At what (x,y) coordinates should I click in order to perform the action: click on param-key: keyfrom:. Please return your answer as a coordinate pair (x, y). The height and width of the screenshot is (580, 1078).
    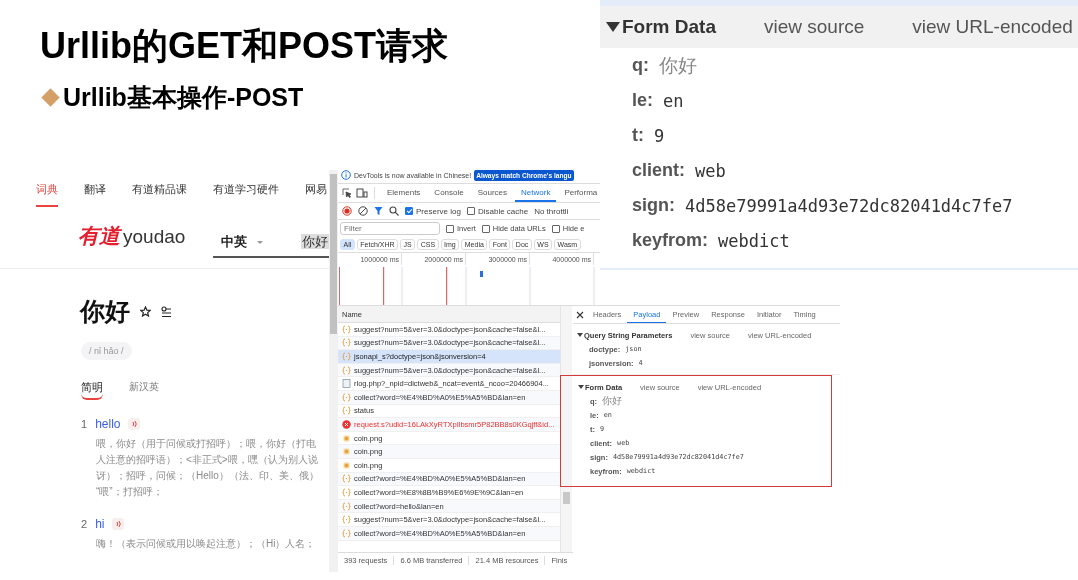
    Looking at the image, I should click on (670, 240).